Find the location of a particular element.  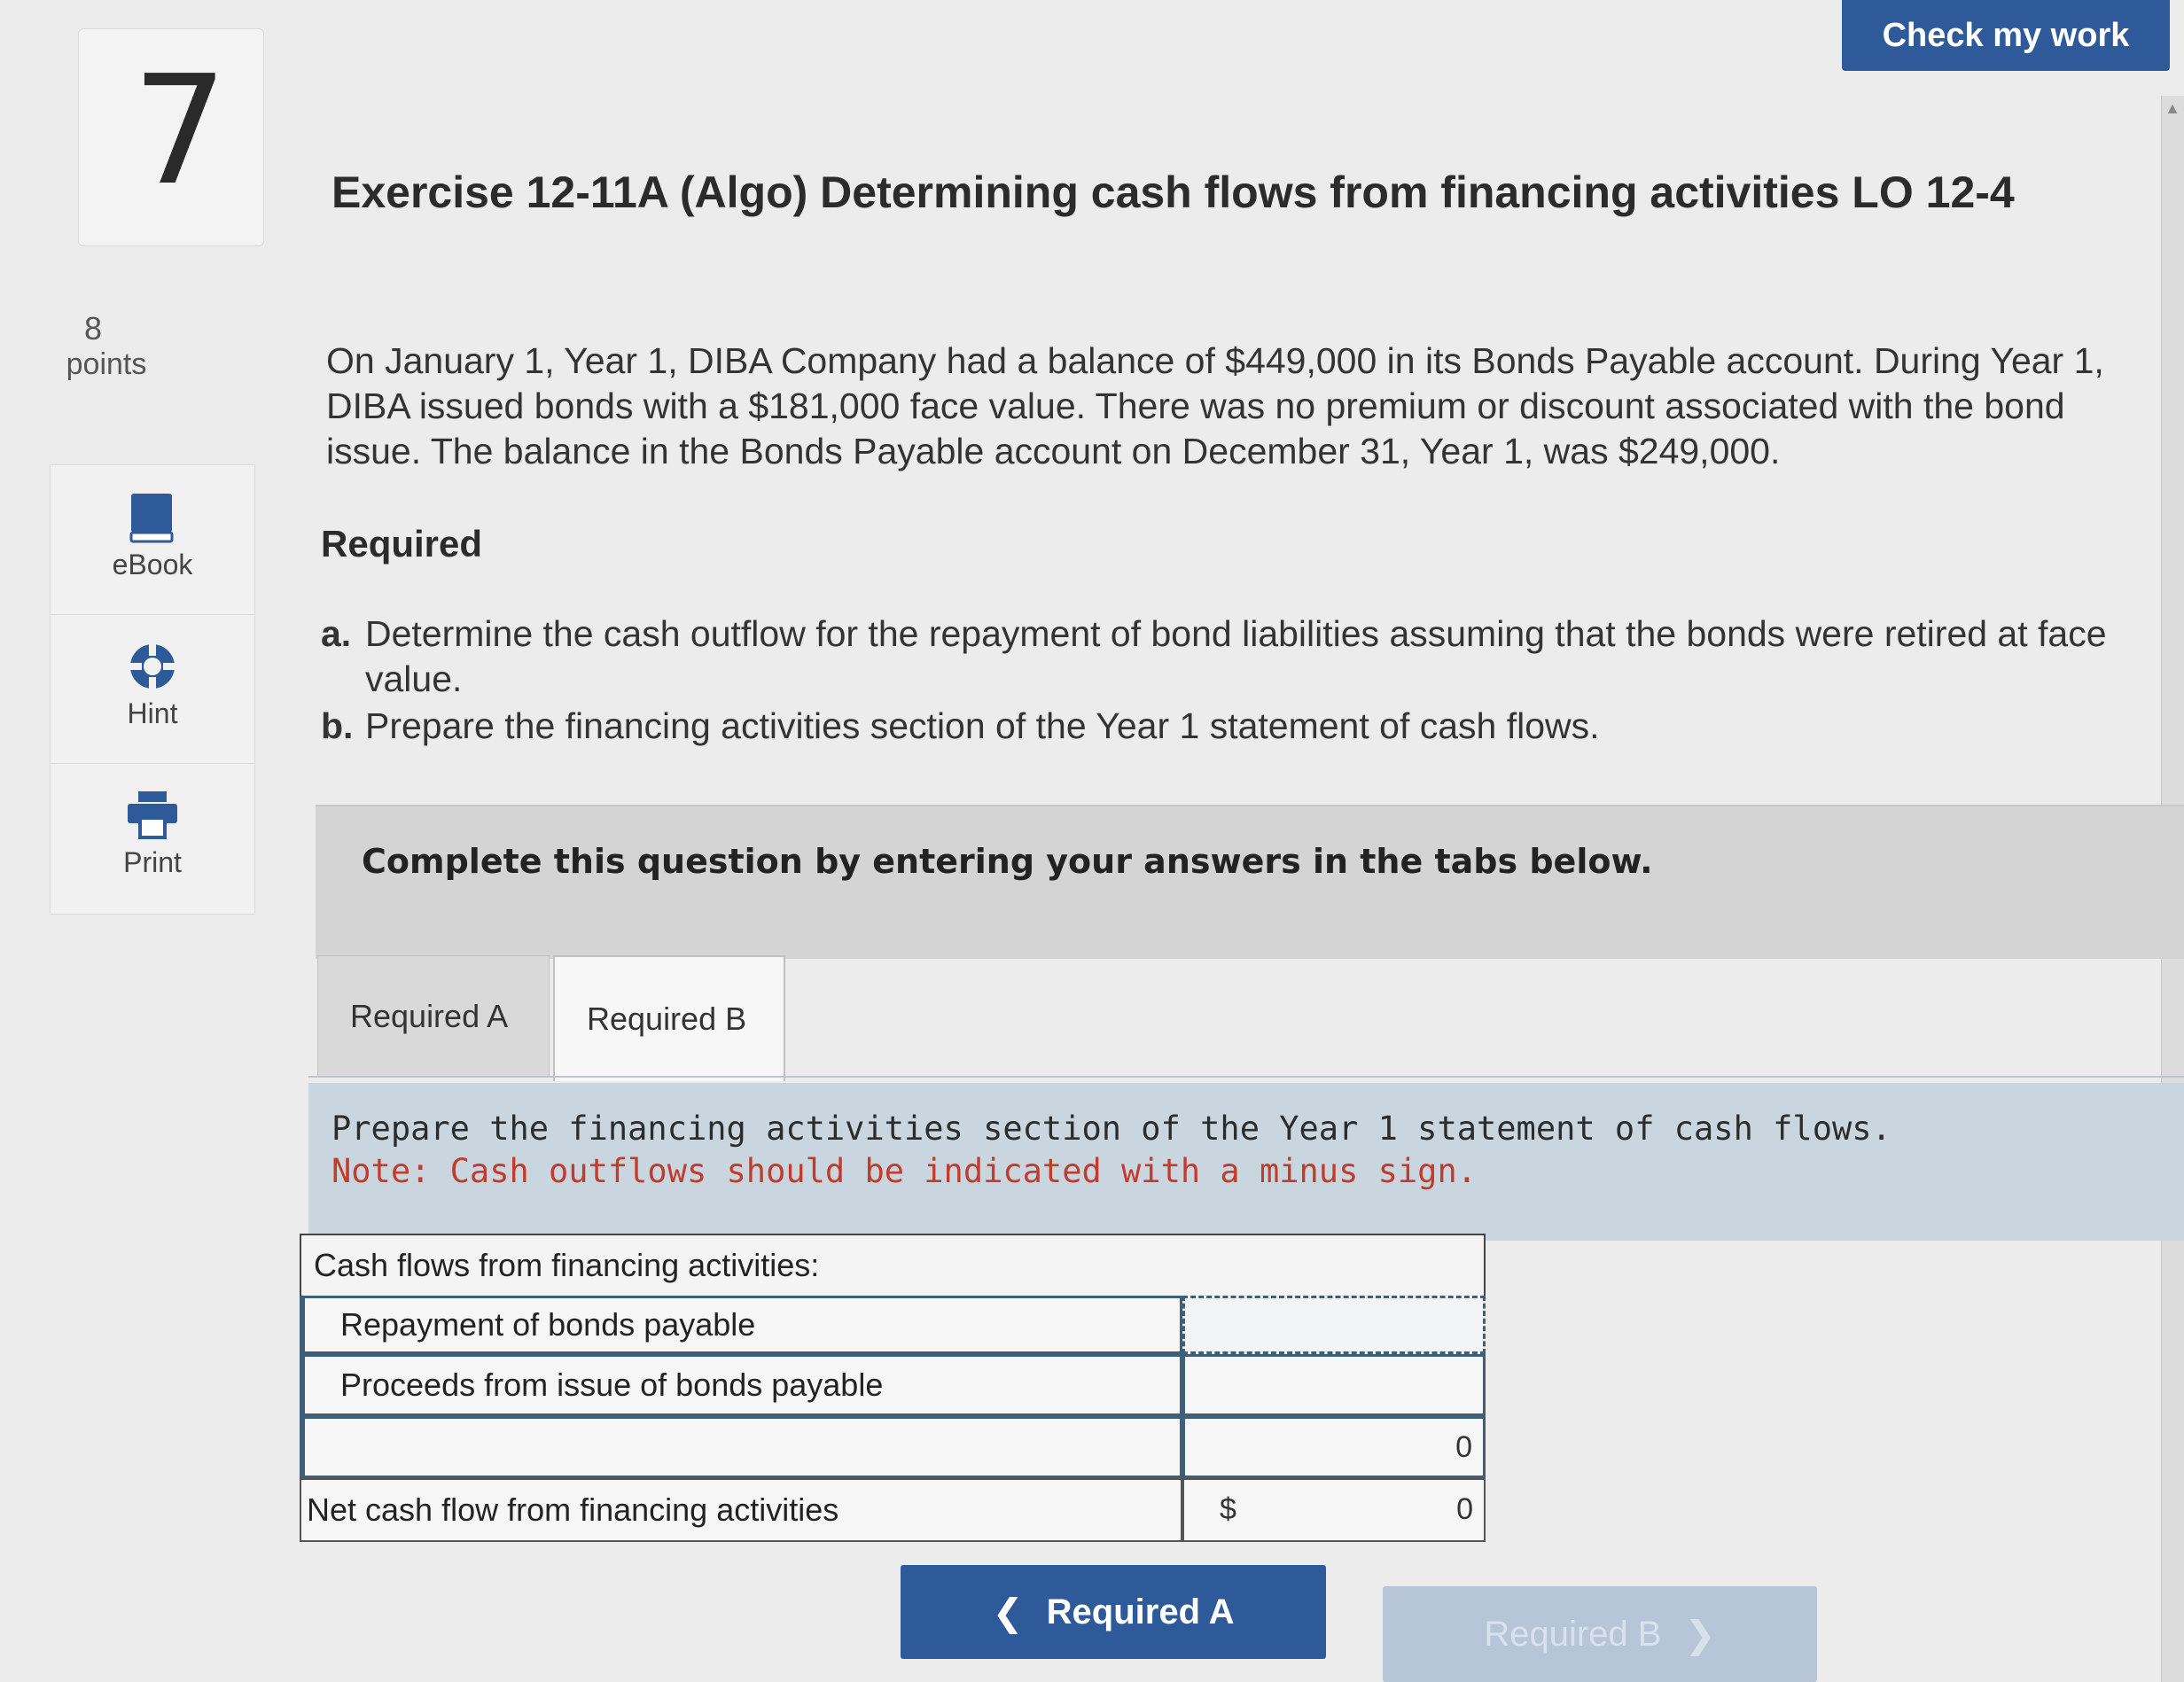

ebook-button: eBook is located at coordinates (152, 540).